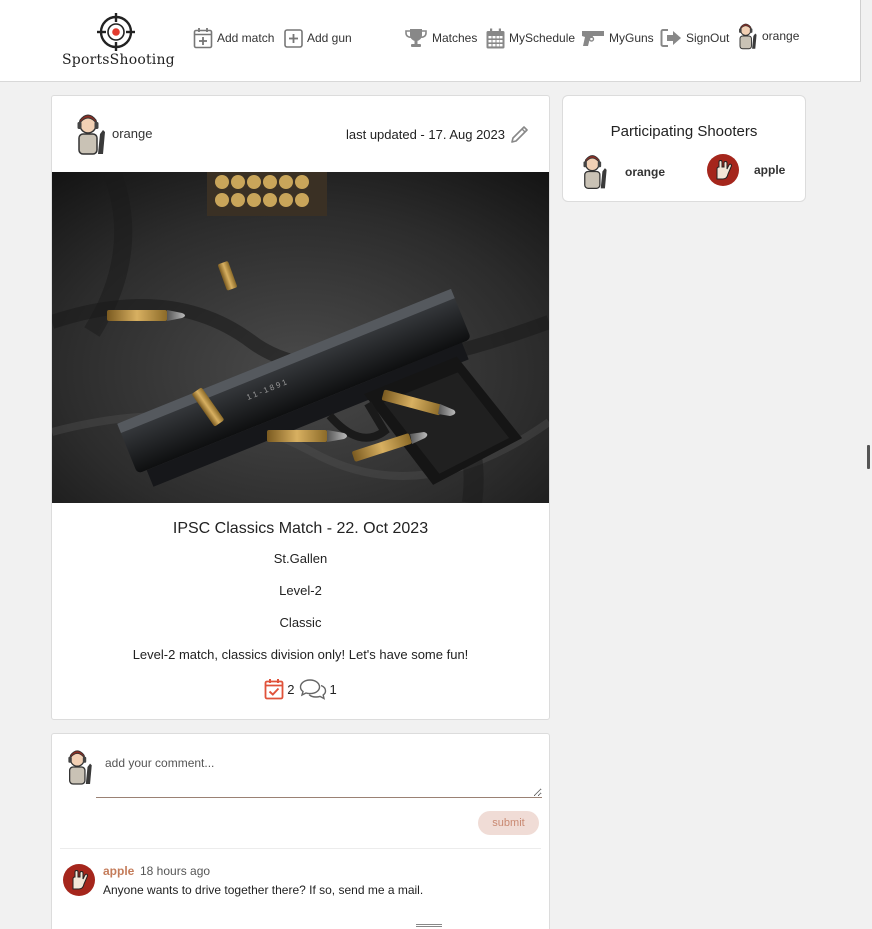  What do you see at coordinates (684, 131) in the screenshot?
I see `participants-title: Participating Shooters` at bounding box center [684, 131].